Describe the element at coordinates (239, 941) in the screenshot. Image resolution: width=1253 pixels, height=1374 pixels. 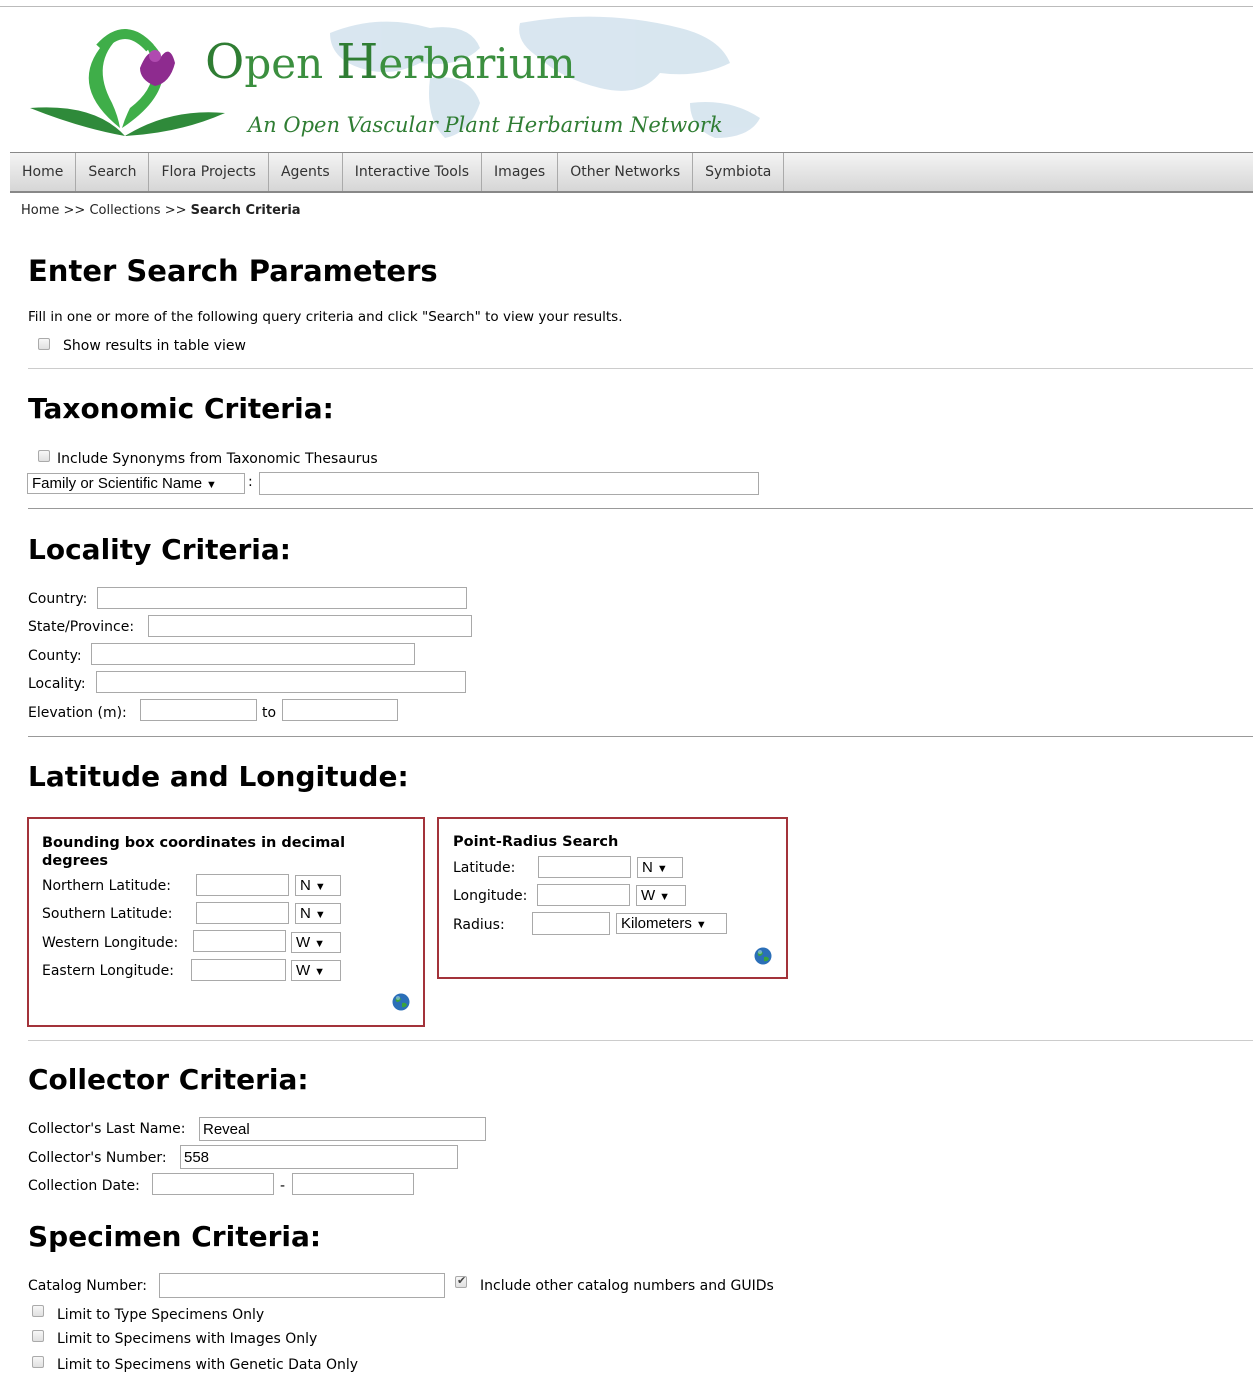
I see `west-lng-input` at that location.